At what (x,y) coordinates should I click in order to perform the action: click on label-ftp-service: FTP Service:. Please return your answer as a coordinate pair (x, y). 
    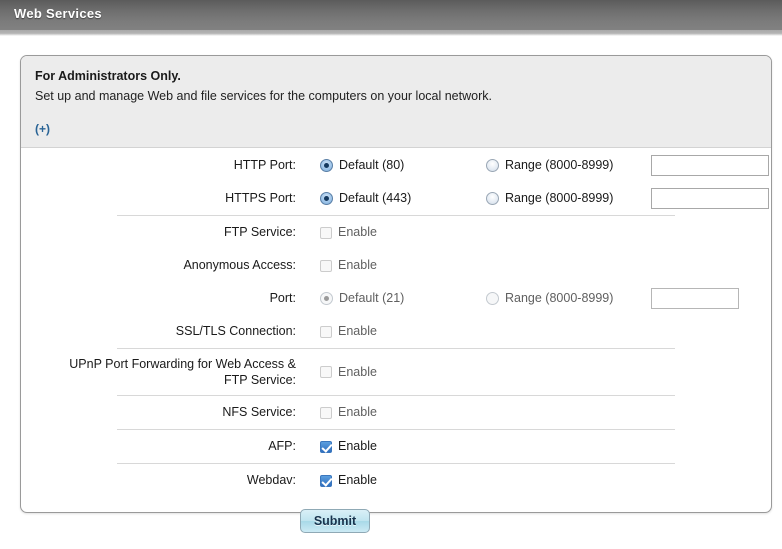
    Looking at the image, I should click on (259, 232).